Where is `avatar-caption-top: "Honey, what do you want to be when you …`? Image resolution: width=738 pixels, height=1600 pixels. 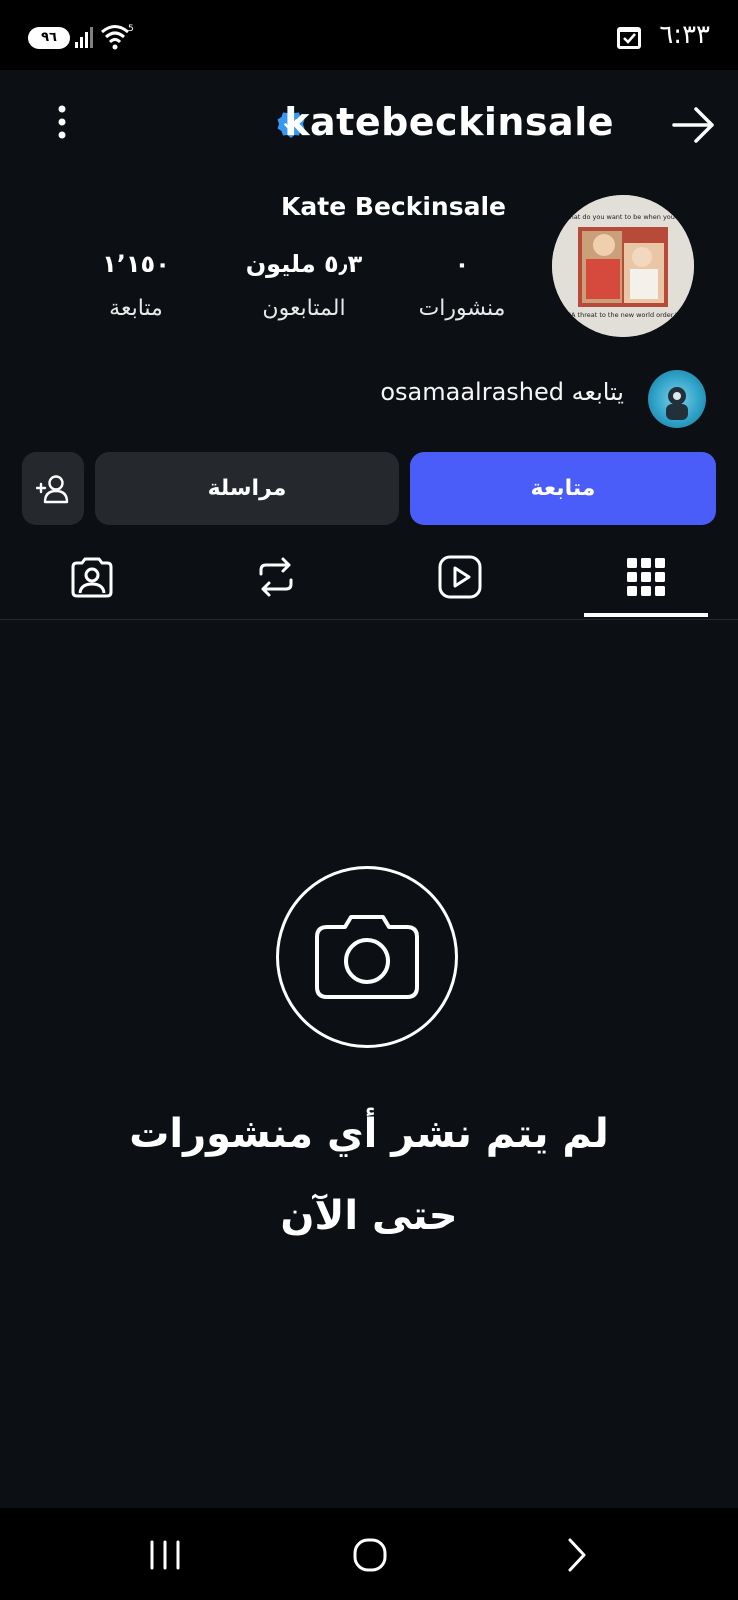 avatar-caption-top: "Honey, what do you want to be when you … is located at coordinates (623, 217).